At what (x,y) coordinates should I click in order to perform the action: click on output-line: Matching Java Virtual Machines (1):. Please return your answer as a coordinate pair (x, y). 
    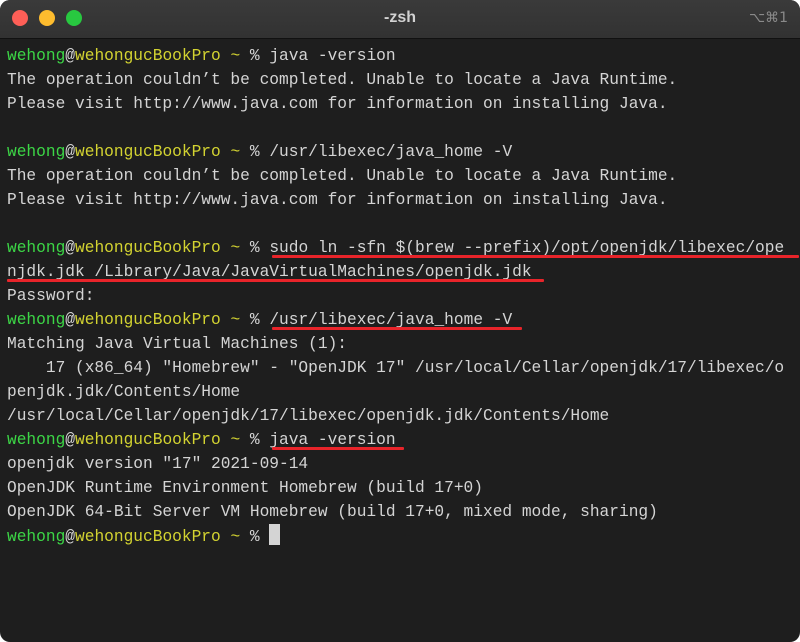
    Looking at the image, I should click on (177, 344).